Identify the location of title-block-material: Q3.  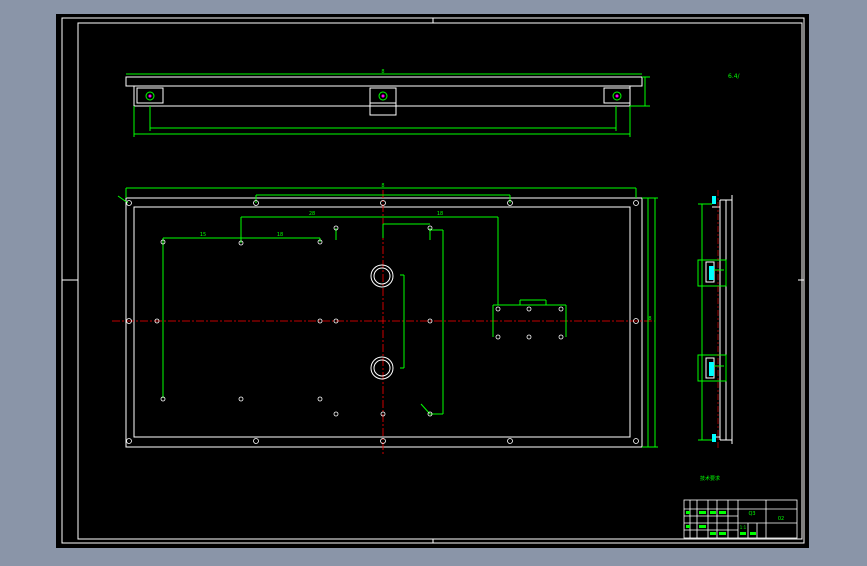
(751, 514).